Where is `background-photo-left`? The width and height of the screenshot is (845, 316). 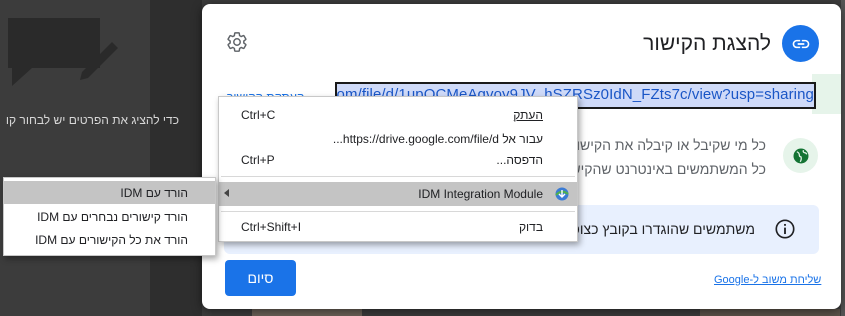 background-photo-left is located at coordinates (176, 158).